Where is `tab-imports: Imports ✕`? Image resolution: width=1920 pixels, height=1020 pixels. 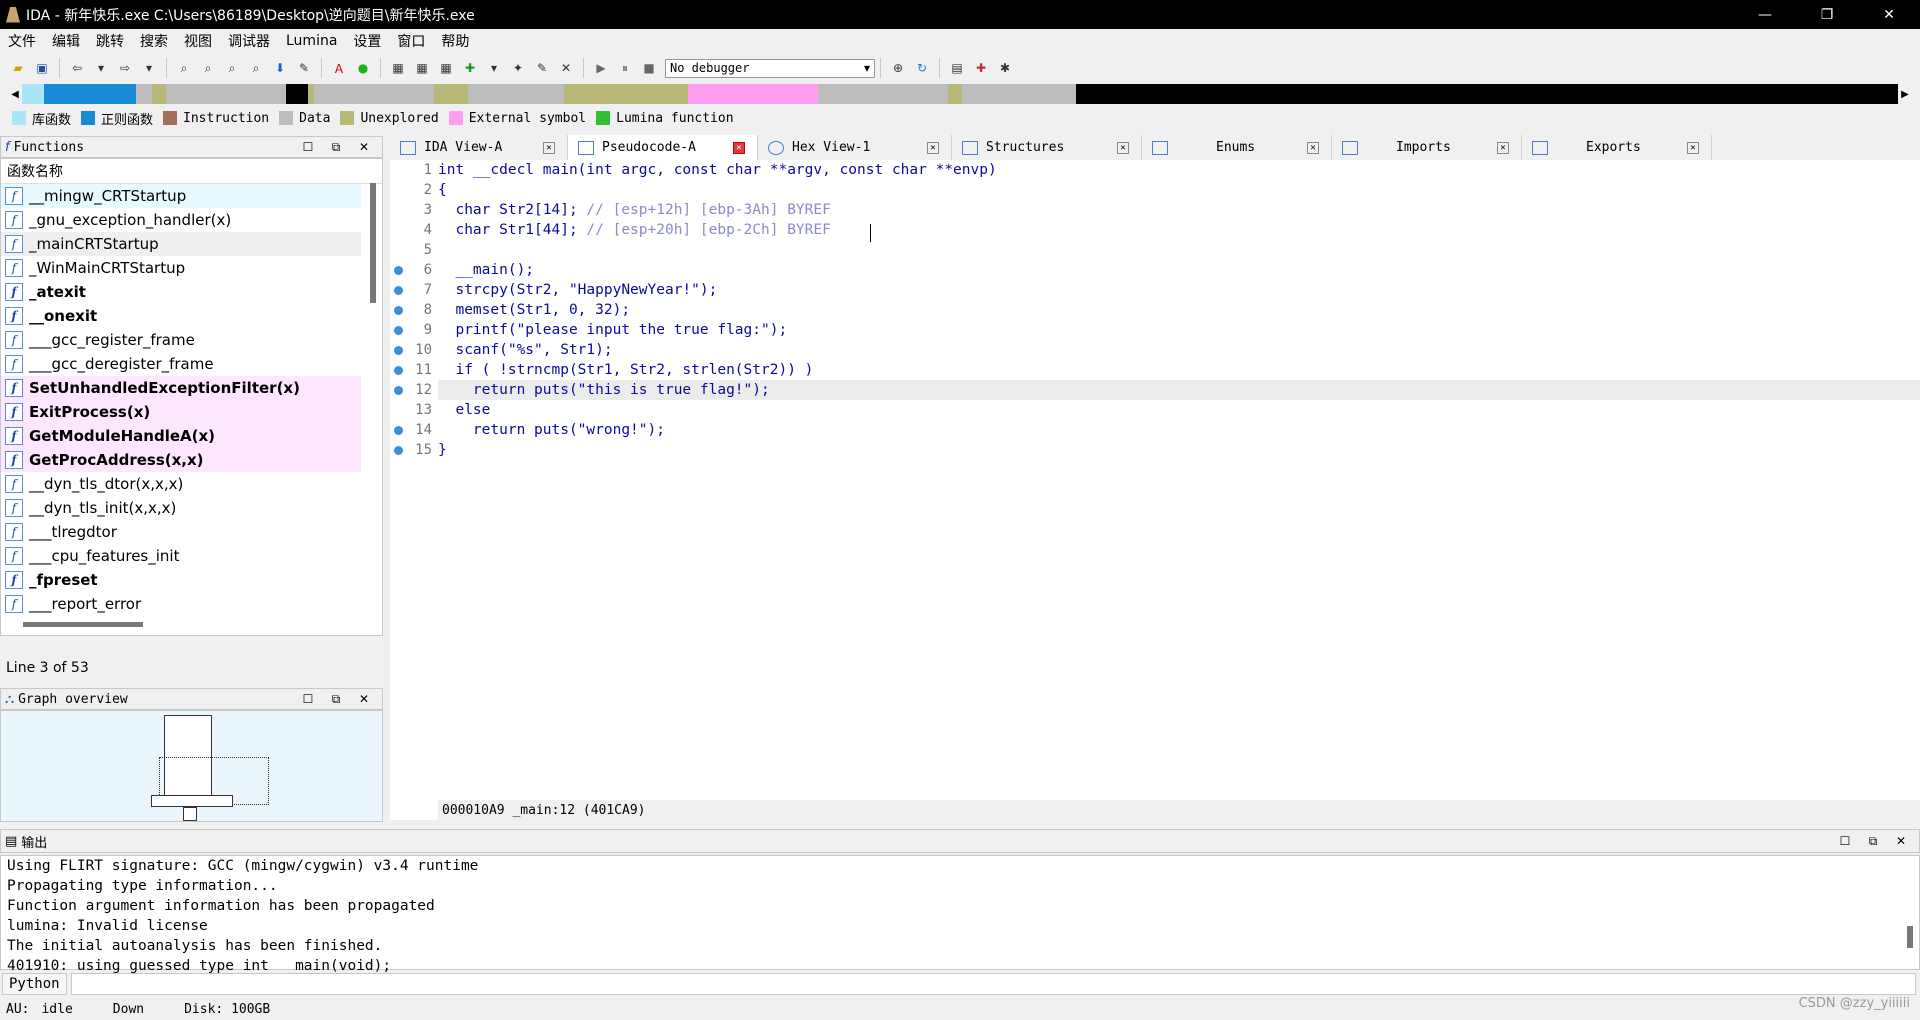
tab-imports: Imports ✕ is located at coordinates (1427, 147).